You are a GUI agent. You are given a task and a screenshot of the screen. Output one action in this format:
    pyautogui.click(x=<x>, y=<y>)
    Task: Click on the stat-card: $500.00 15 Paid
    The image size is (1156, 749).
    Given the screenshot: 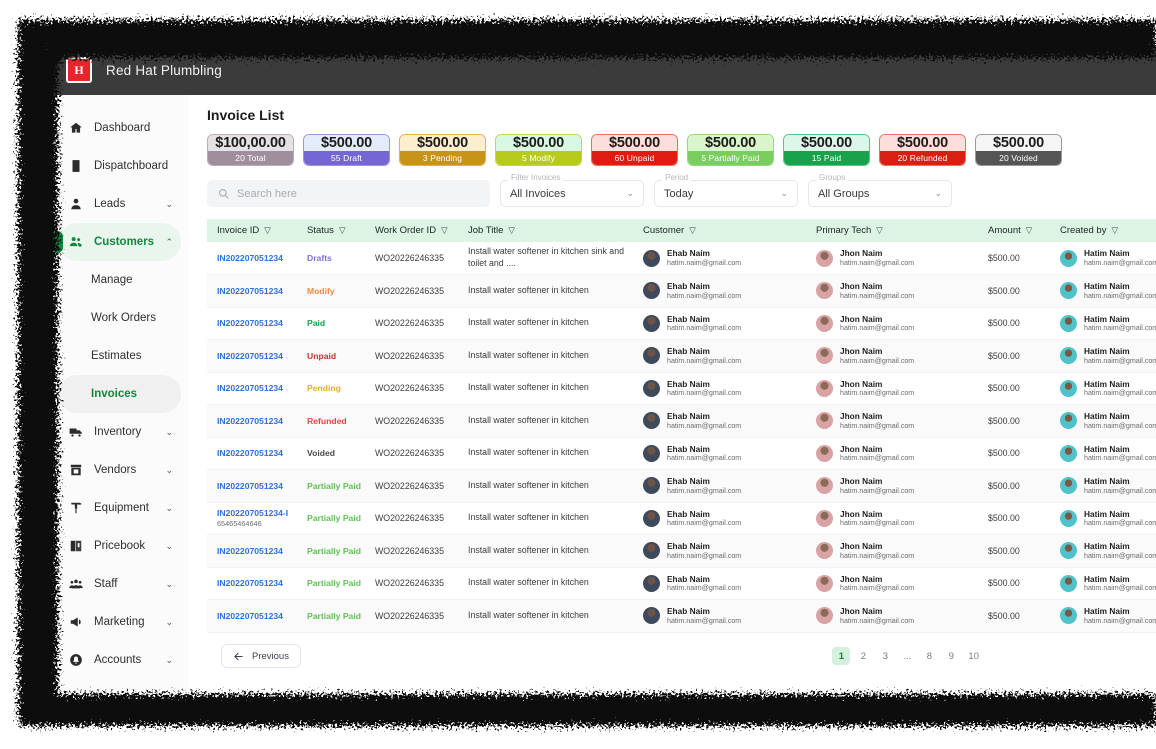 What is the action you would take?
    pyautogui.click(x=826, y=150)
    